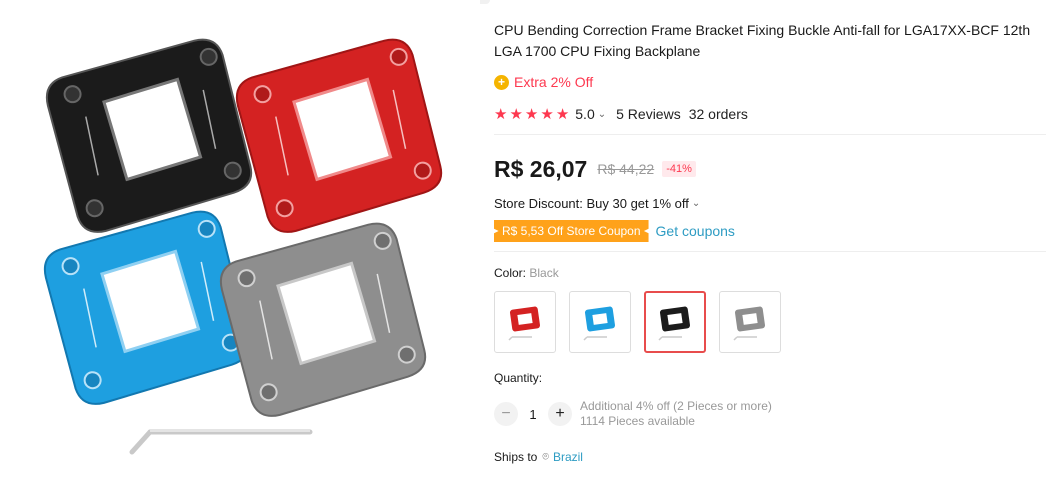  What do you see at coordinates (147, 307) in the screenshot?
I see `blue-frame` at bounding box center [147, 307].